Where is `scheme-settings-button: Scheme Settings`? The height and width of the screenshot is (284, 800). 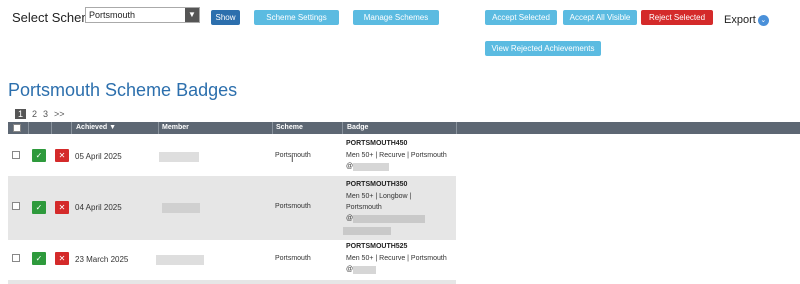
scheme-settings-button: Scheme Settings is located at coordinates (296, 17).